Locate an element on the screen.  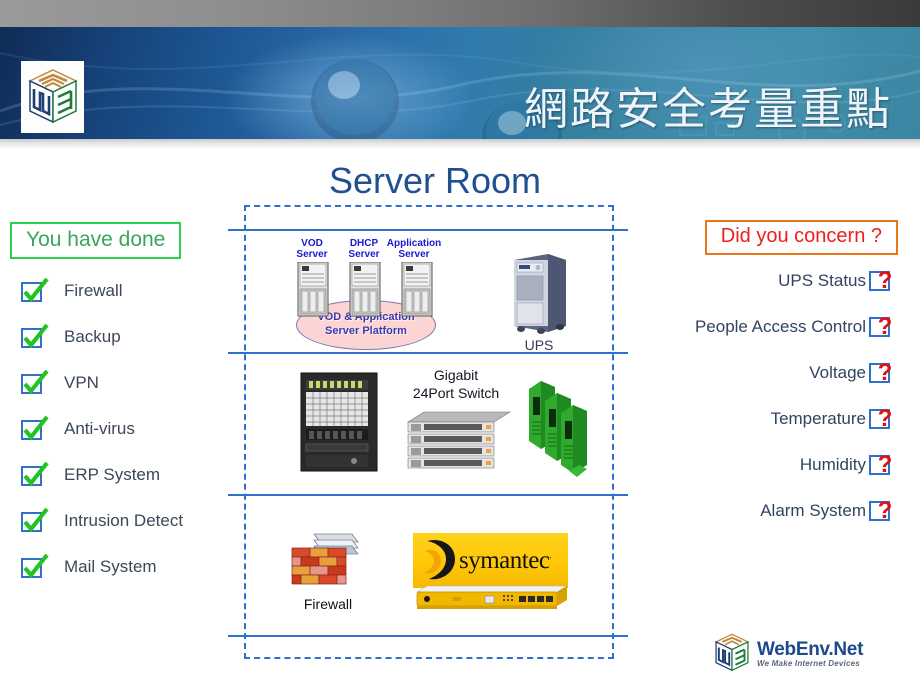
list-item: ERP System is located at coordinates (101, 475).